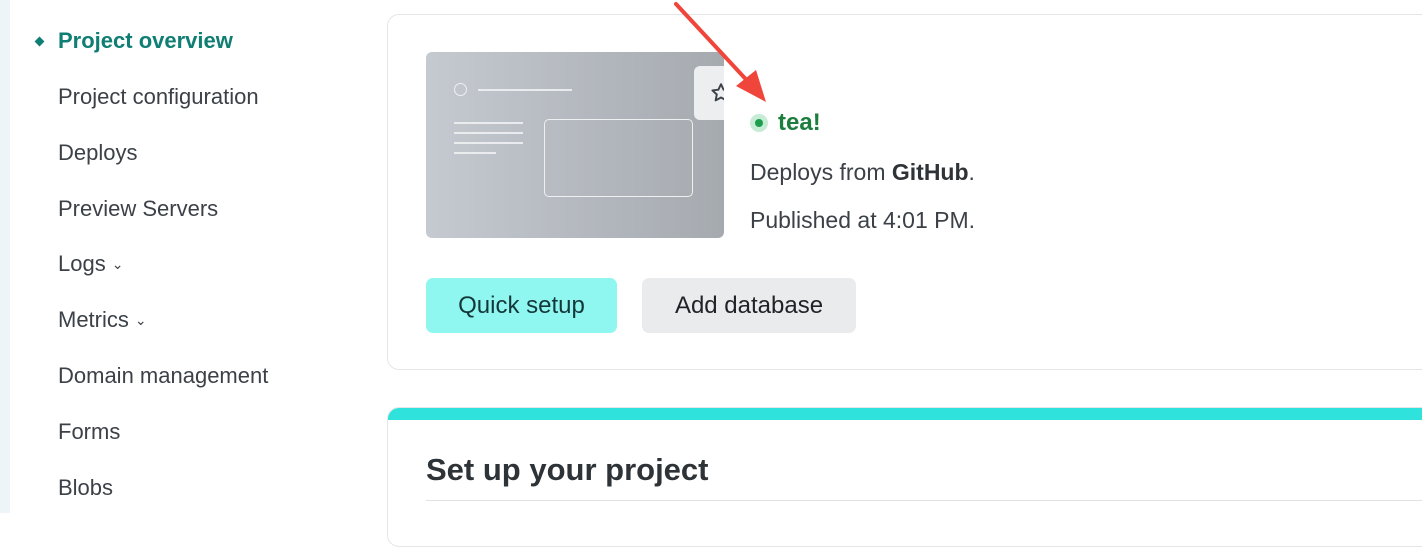 Image resolution: width=1422 pixels, height=547 pixels. I want to click on left-edge-strip, so click(5, 256).